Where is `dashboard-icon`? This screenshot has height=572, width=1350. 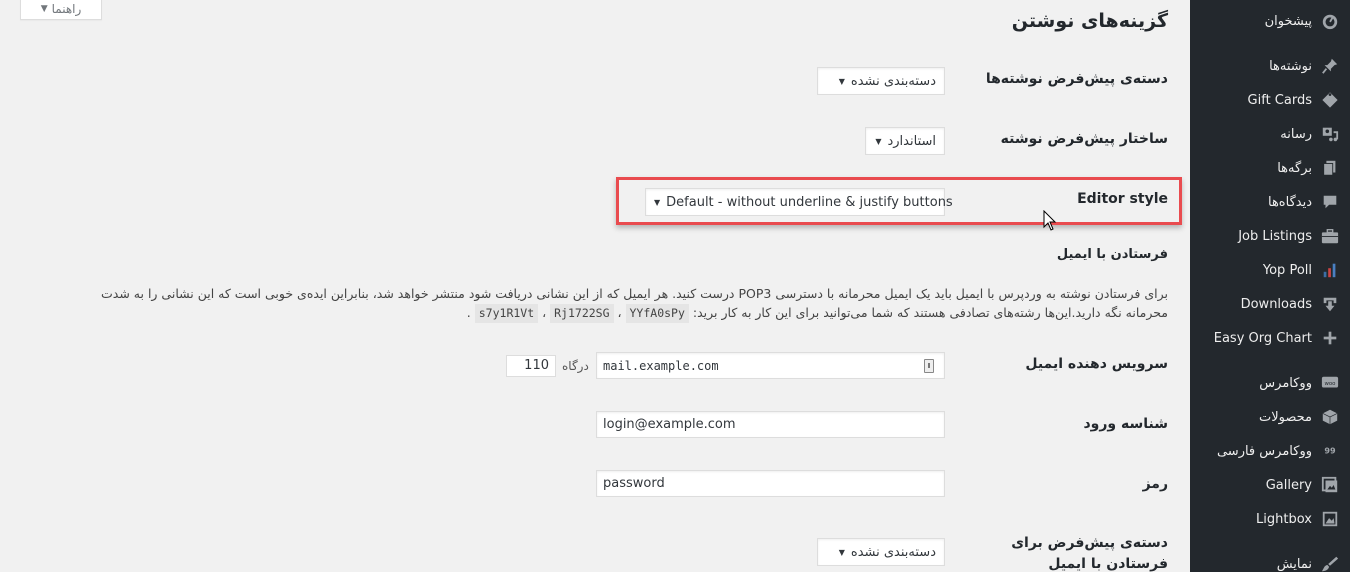
dashboard-icon is located at coordinates (1330, 21).